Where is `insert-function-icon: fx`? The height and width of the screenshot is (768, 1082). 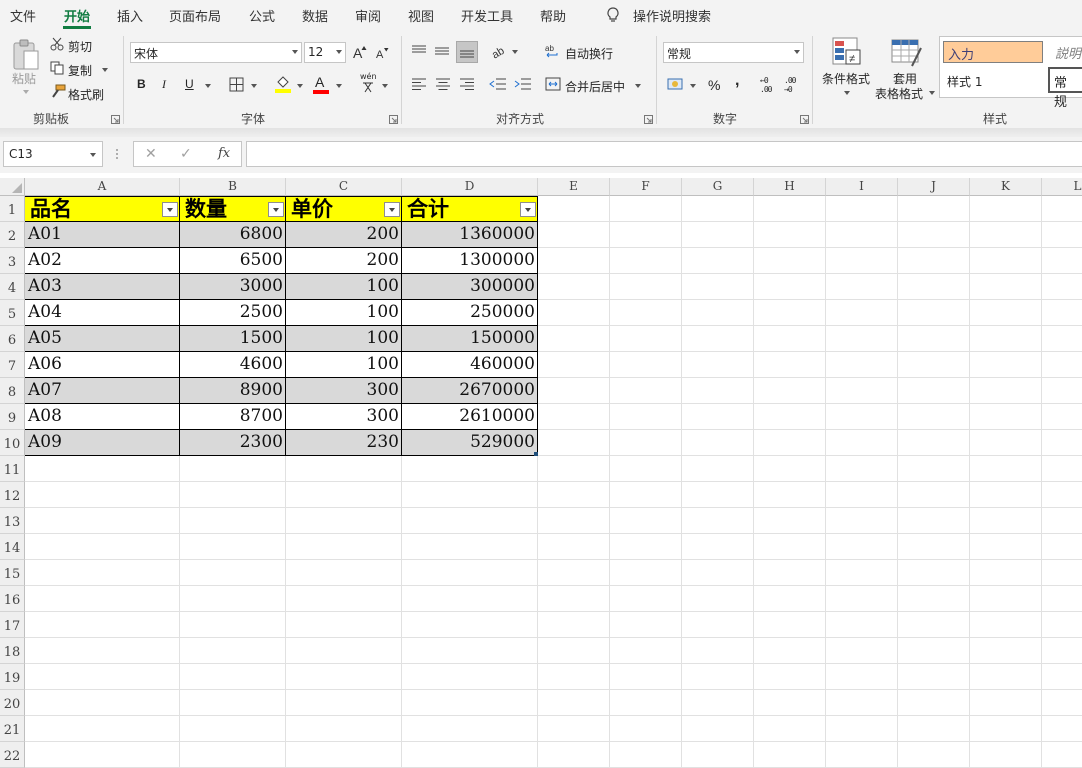 insert-function-icon: fx is located at coordinates (224, 153).